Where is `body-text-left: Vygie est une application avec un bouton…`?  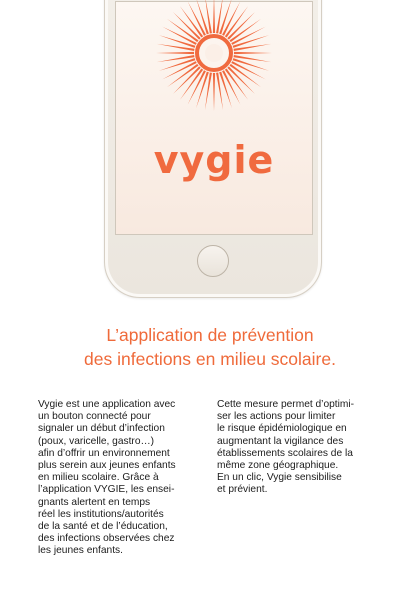 body-text-left: Vygie est une application avec un bouton… is located at coordinates (107, 478).